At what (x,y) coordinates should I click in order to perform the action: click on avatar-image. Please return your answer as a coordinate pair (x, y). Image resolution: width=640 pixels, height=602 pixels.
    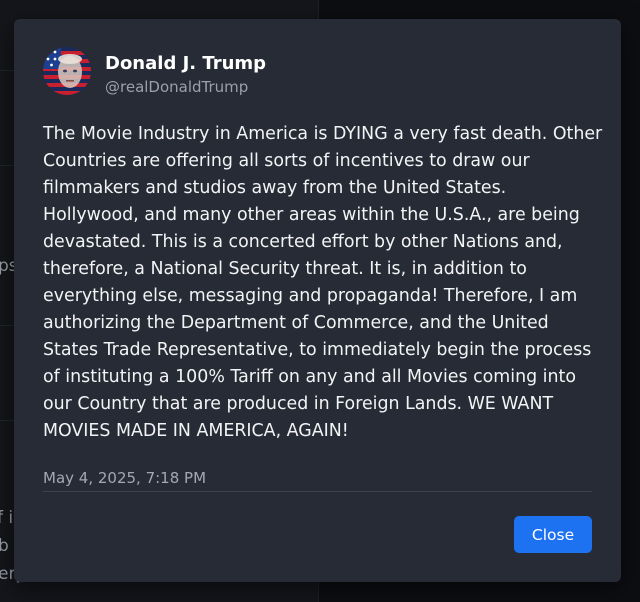
    Looking at the image, I should click on (67, 71).